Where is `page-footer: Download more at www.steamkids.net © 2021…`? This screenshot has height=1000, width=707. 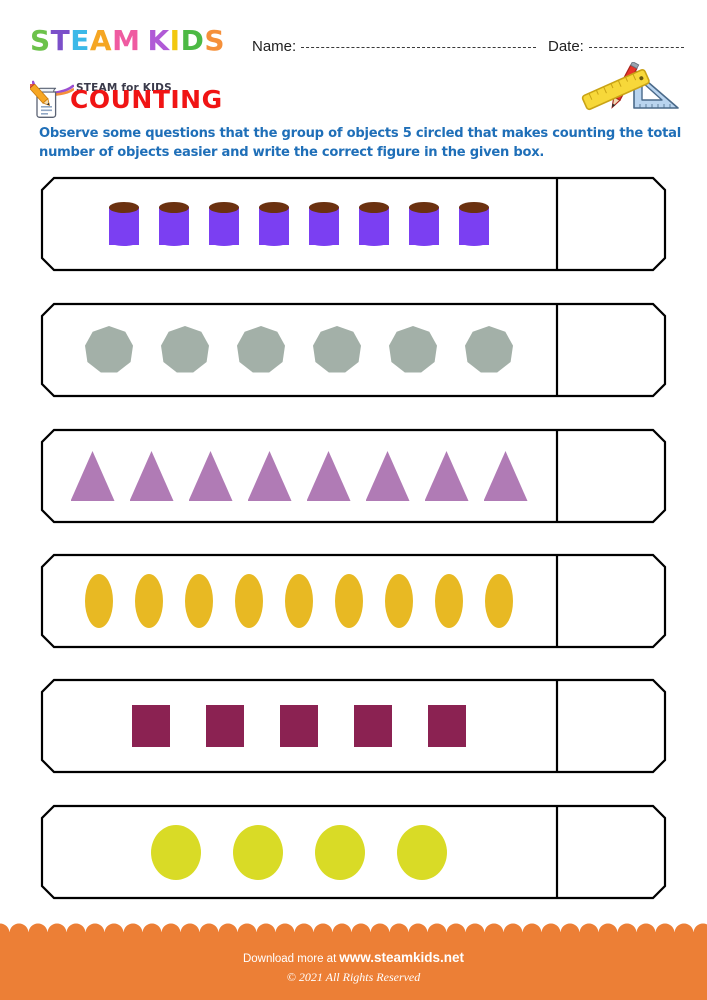 page-footer: Download more at www.steamkids.net © 2021… is located at coordinates (353, 961).